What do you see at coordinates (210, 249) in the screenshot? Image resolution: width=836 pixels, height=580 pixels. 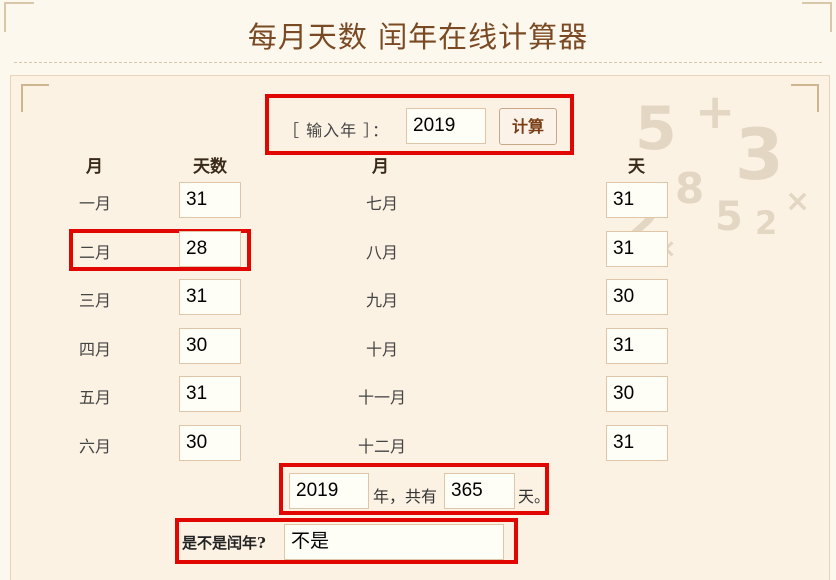 I see `month-days-field: 28` at bounding box center [210, 249].